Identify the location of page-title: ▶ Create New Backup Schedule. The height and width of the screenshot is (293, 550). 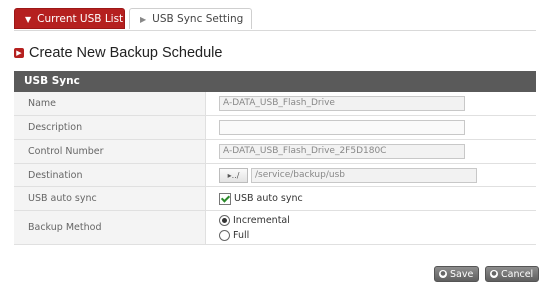
(118, 53).